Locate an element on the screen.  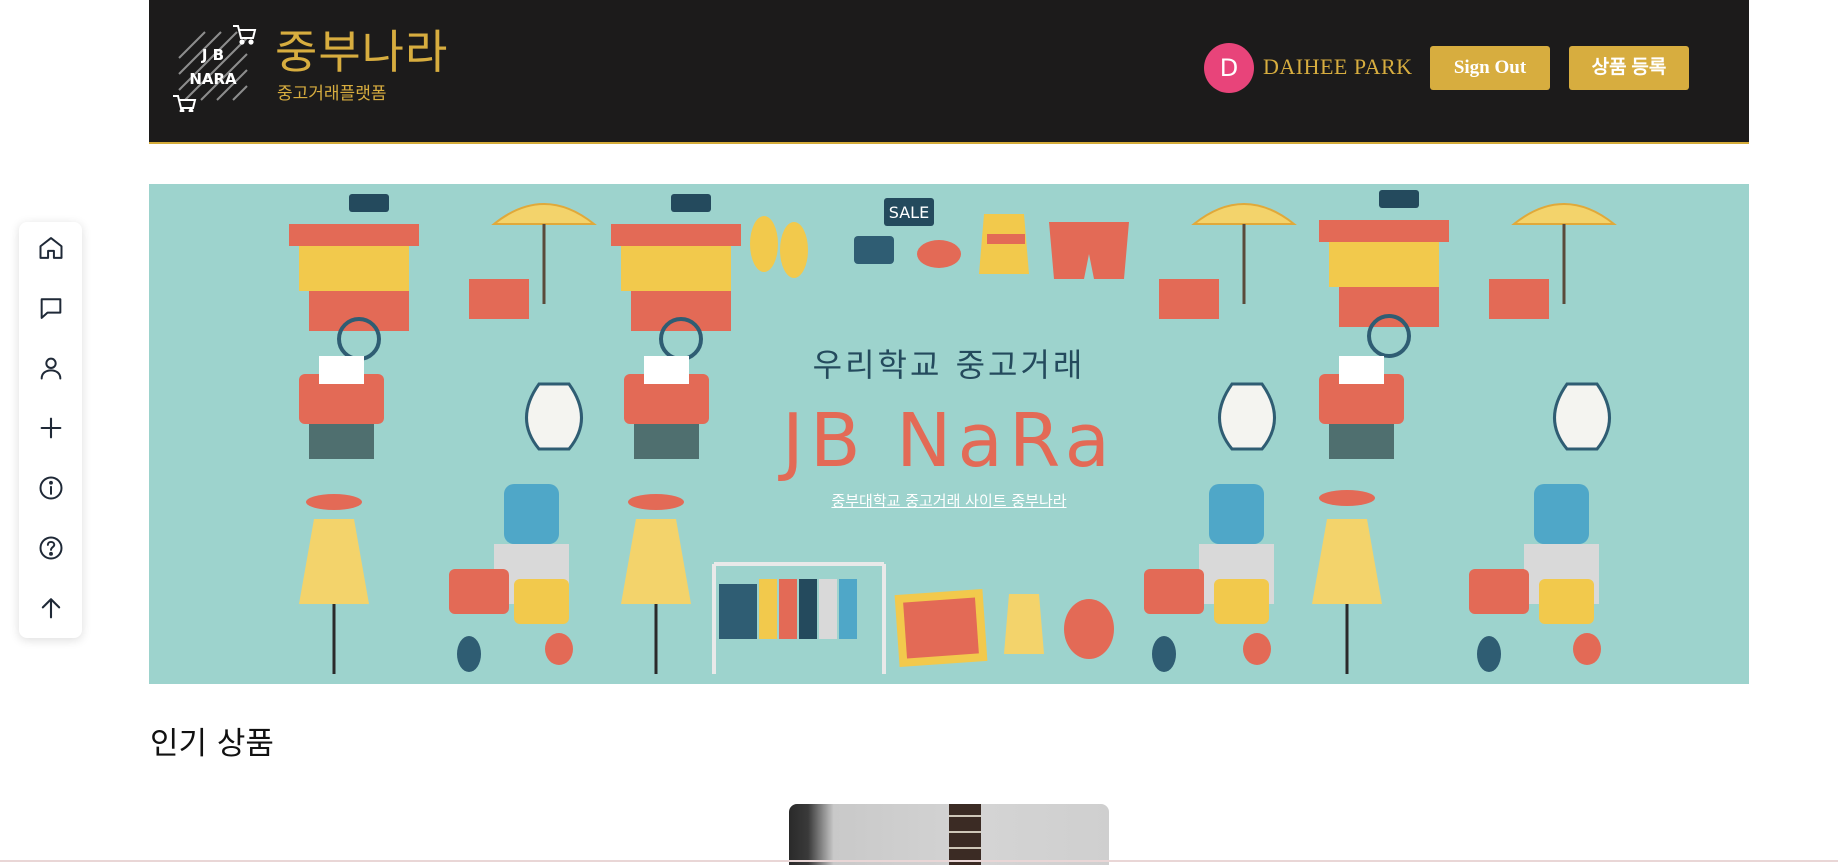
register-product-button: 상품 등록 is located at coordinates (1629, 68).